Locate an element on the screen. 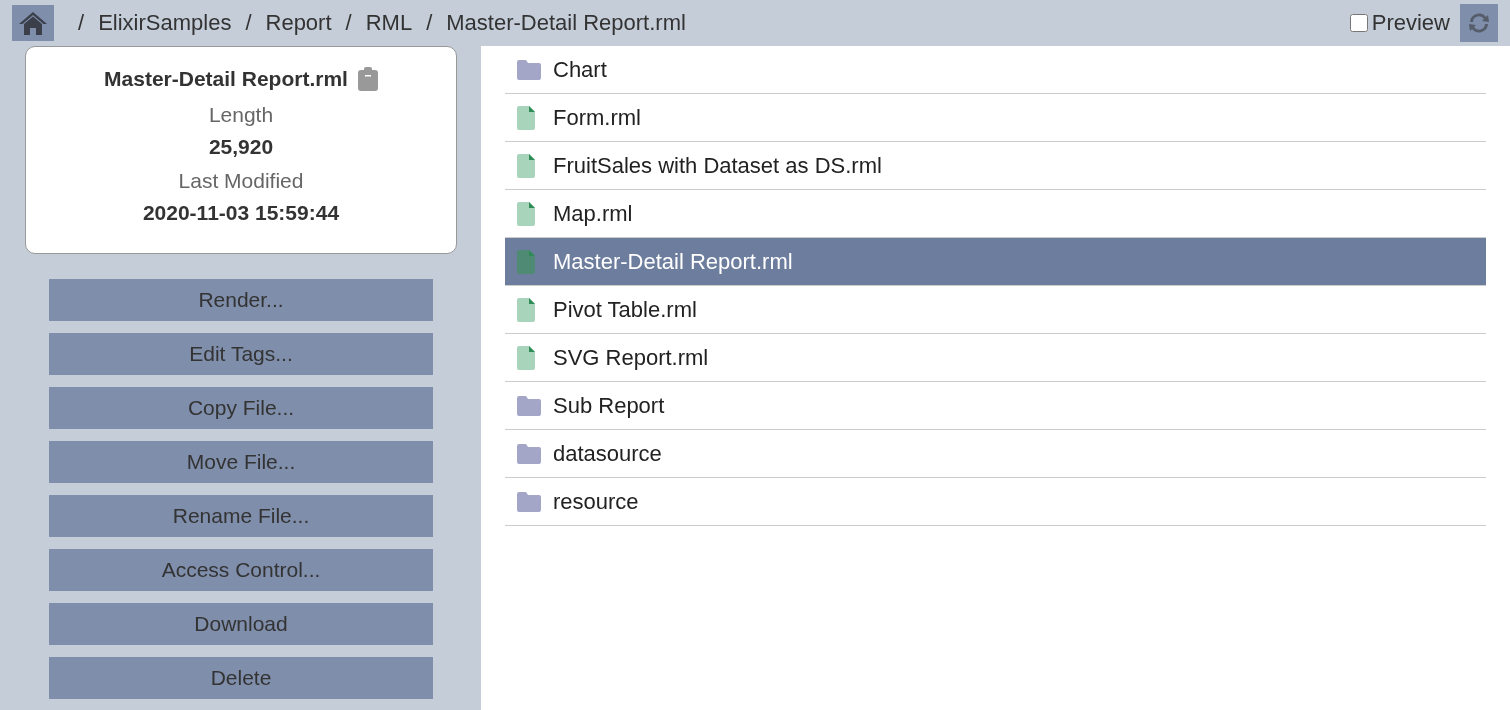 Image resolution: width=1510 pixels, height=710 pixels. file-list-row: datasource is located at coordinates (995, 454).